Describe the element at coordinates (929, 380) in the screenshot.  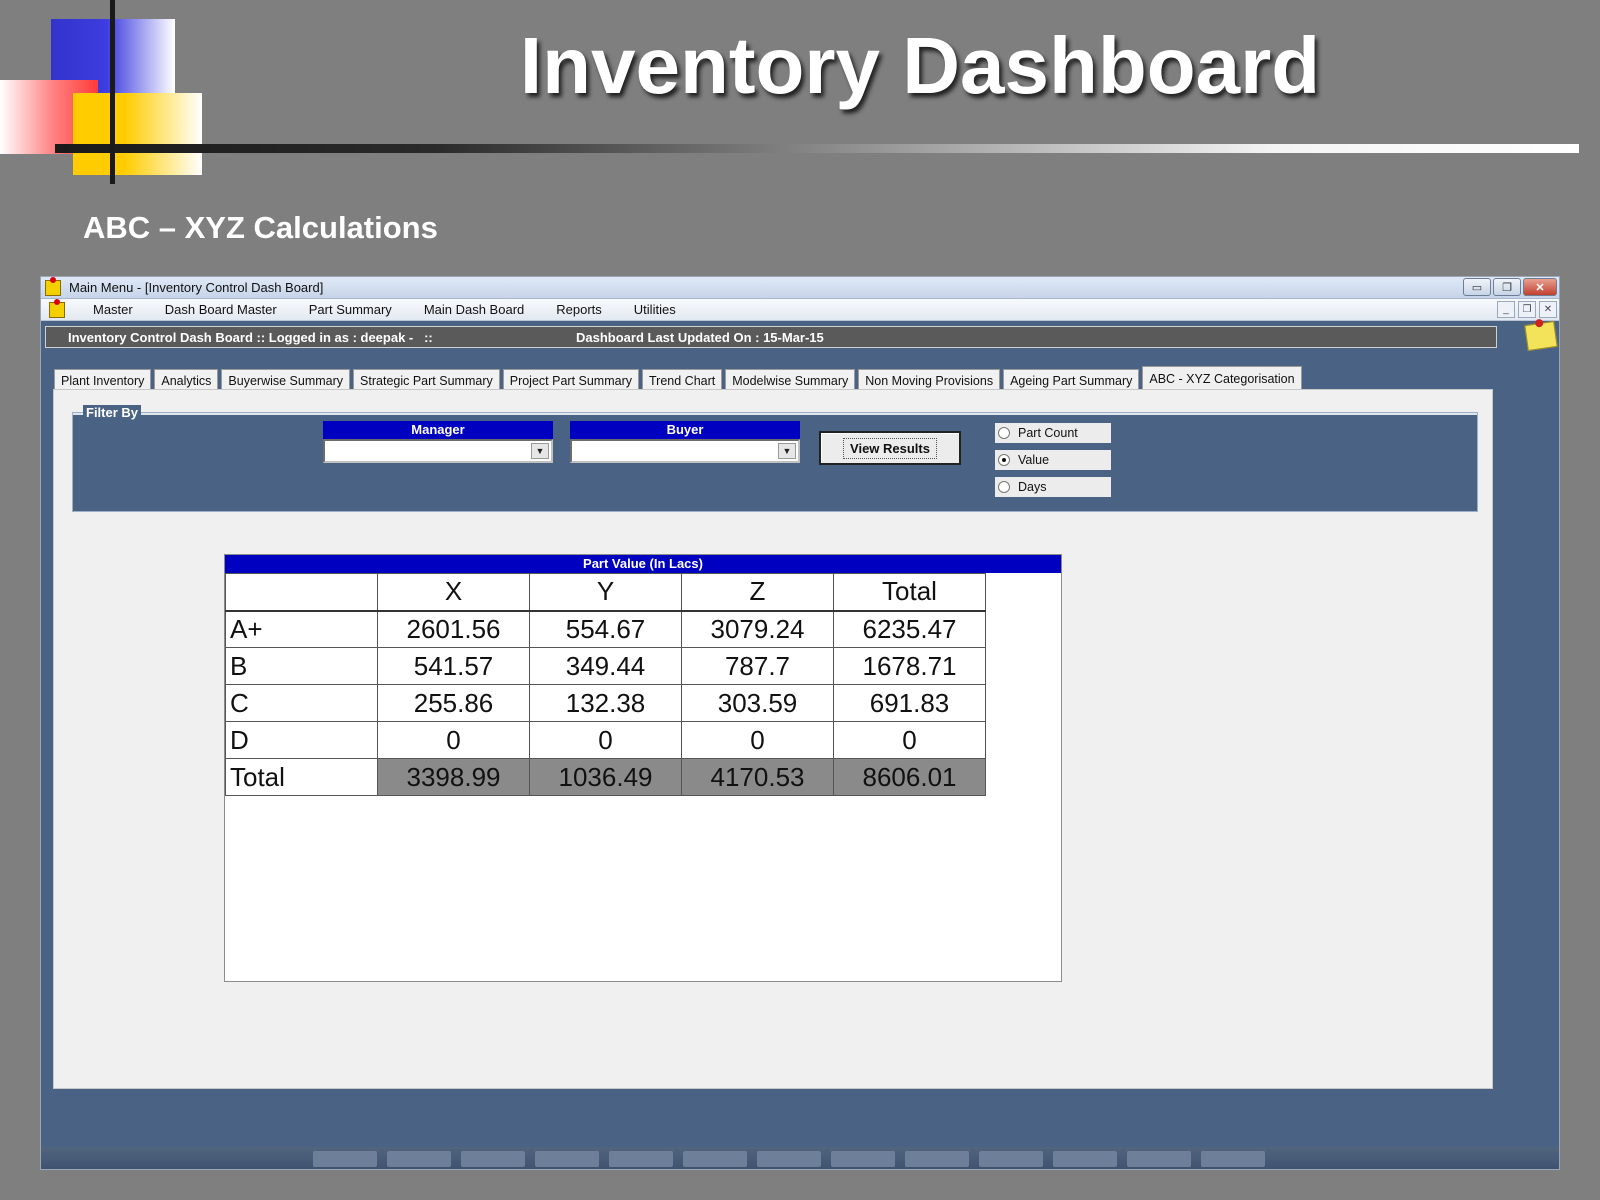
I see `tab-non-moving-provisions: Non Moving Provisions` at that location.